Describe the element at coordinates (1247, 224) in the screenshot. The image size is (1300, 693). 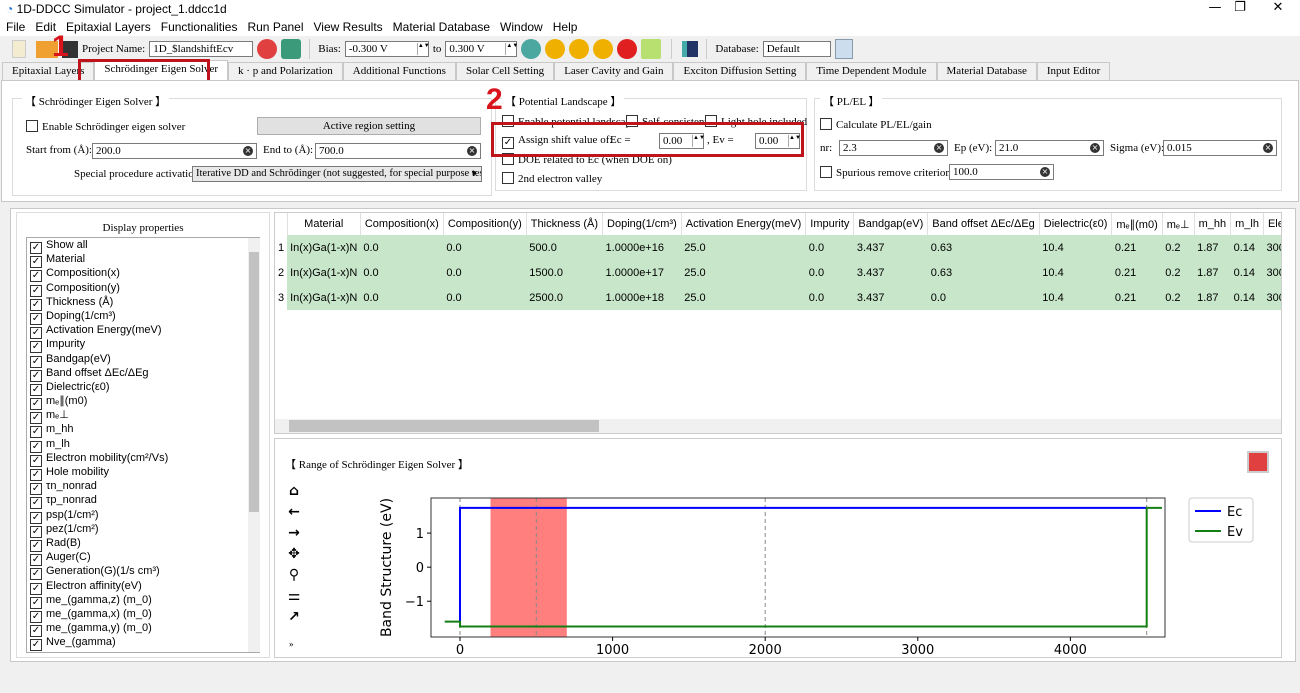
I see `column-header: m_lh` at that location.